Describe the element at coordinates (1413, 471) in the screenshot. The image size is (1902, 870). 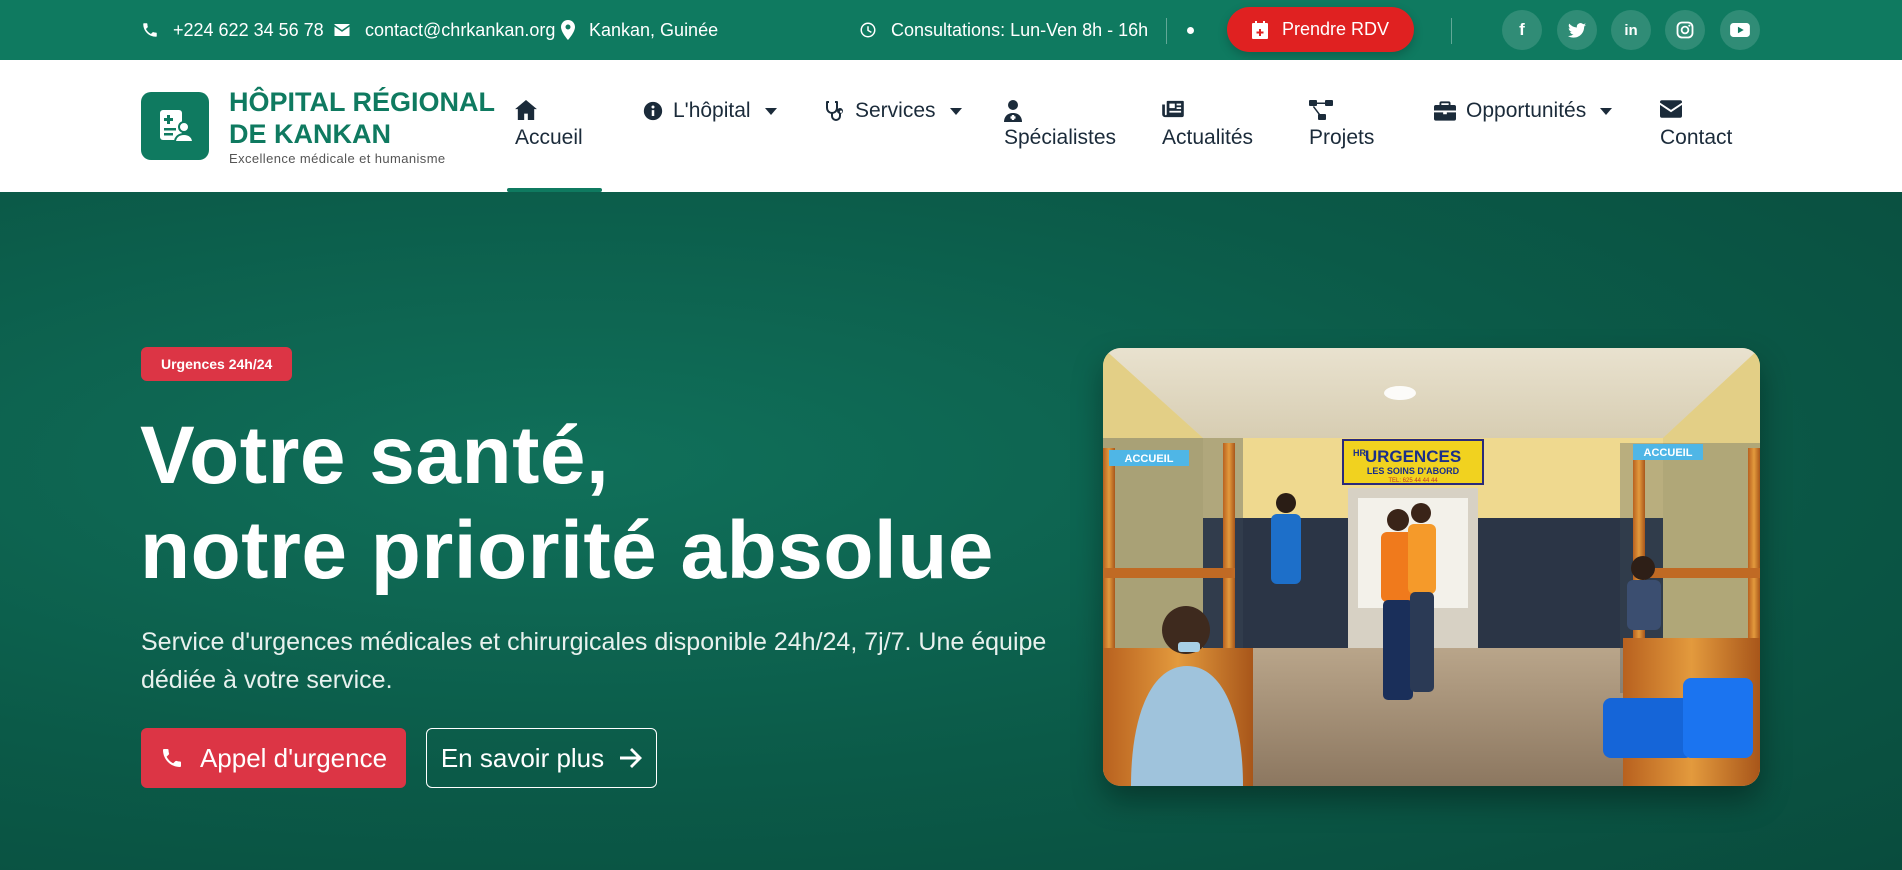
I see `urgences-sign-sub: LES SOINS D'ABORD` at that location.